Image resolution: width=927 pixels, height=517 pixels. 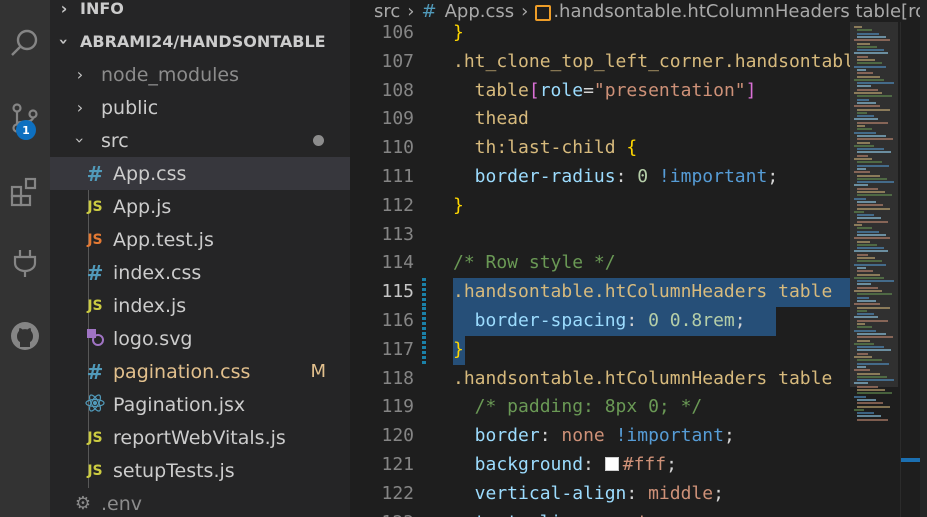 What do you see at coordinates (200, 404) in the screenshot?
I see `tree-item-pagination-jsx: Pagination.jsx` at bounding box center [200, 404].